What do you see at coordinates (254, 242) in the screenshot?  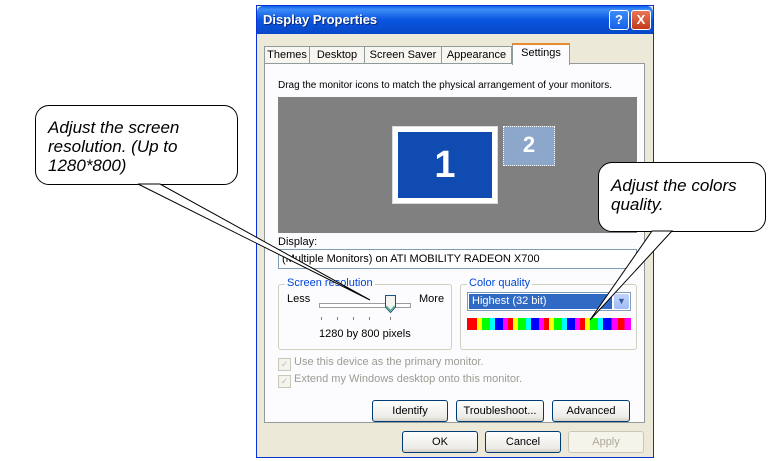 I see `resolution-callout-pointer` at bounding box center [254, 242].